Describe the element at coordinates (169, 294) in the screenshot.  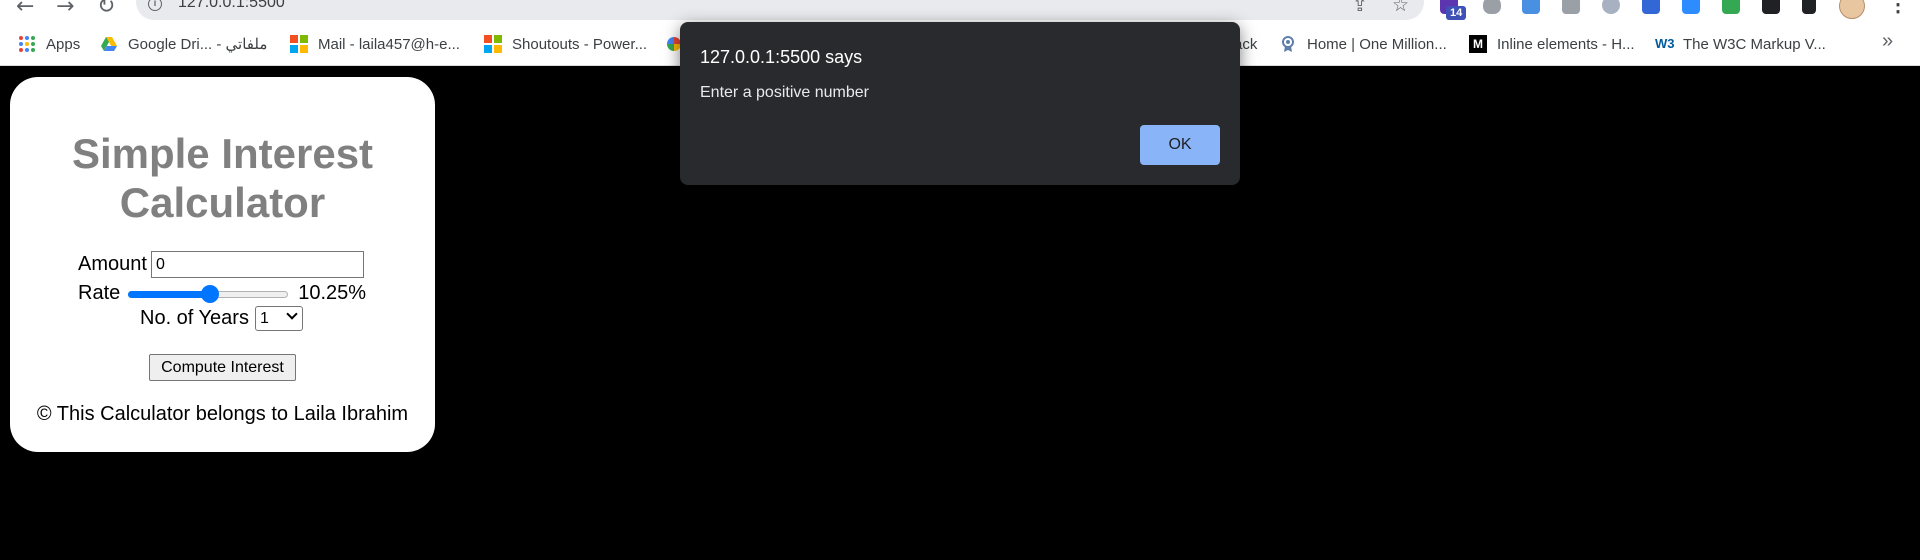
I see `slider-fill` at that location.